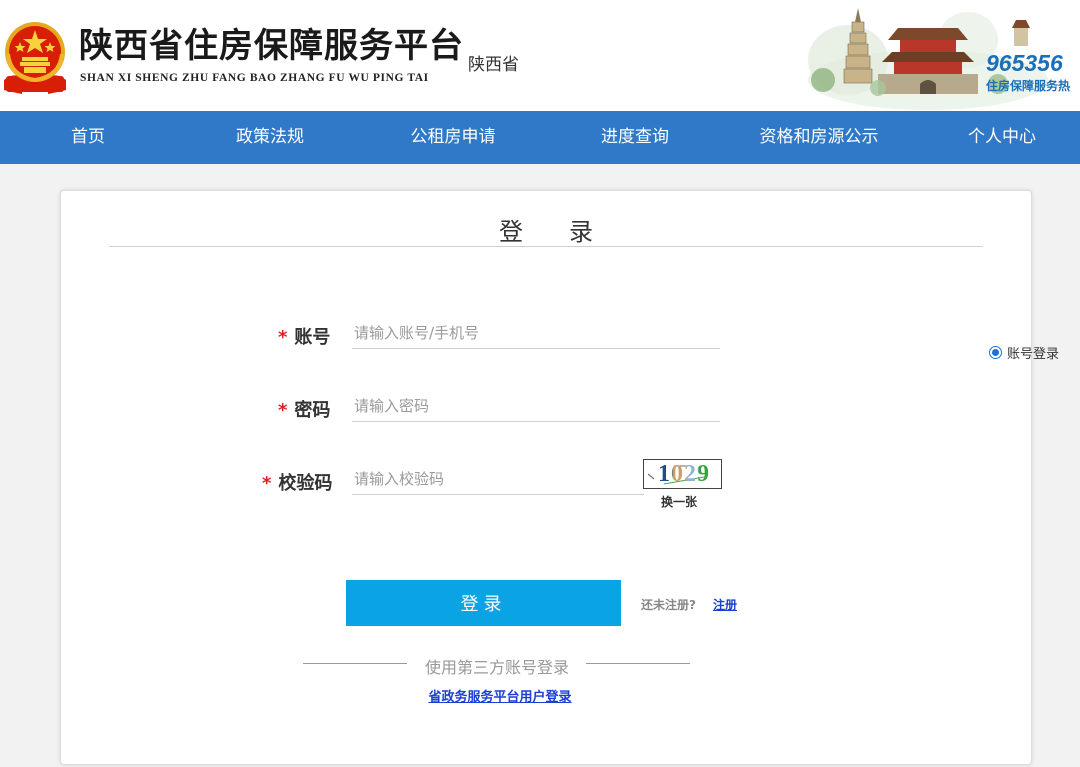  What do you see at coordinates (270, 137) in the screenshot?
I see `nav-item-policies: 政策法规` at bounding box center [270, 137].